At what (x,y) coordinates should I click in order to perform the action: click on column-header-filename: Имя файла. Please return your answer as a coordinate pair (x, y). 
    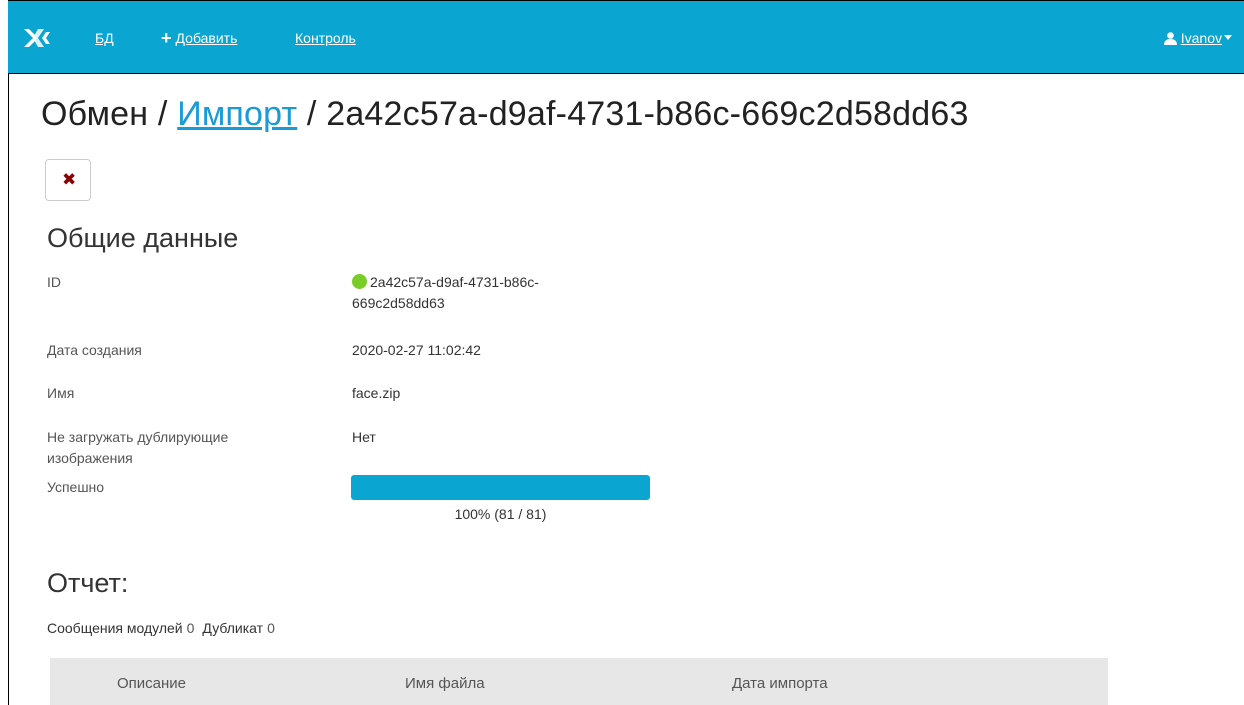
    Looking at the image, I should click on (445, 683).